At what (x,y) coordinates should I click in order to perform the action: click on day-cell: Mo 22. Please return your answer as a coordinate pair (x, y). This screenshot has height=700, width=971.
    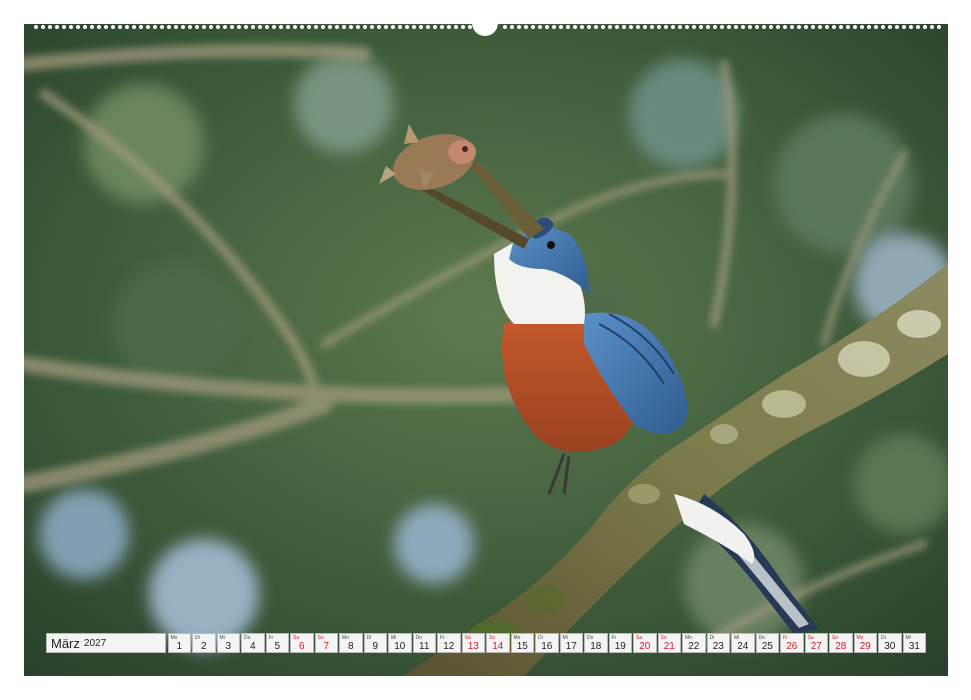
    Looking at the image, I should click on (694, 643).